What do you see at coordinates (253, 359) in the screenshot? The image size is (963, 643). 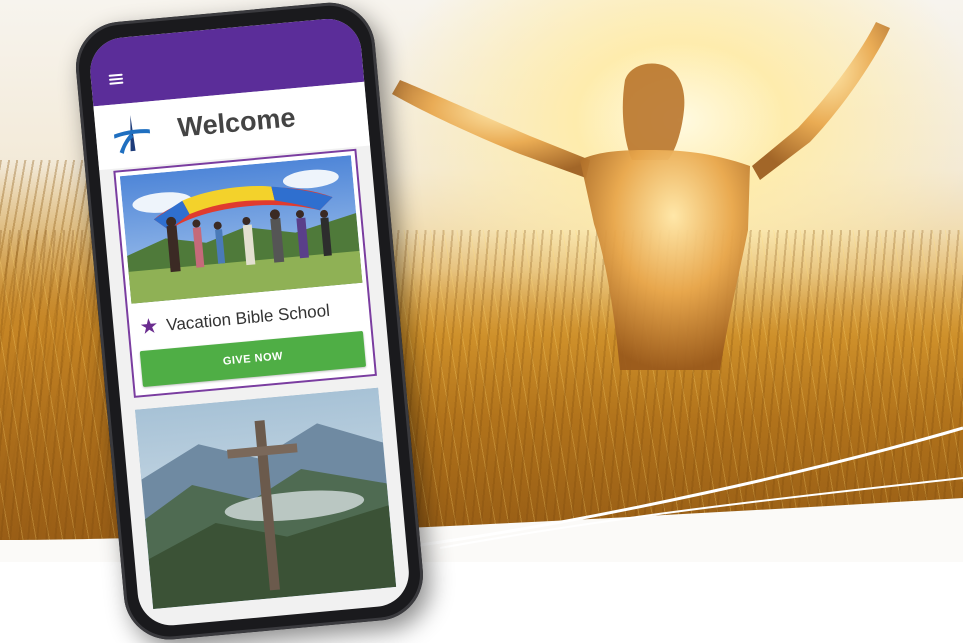 I see `give-now-button: GIVE NOW` at bounding box center [253, 359].